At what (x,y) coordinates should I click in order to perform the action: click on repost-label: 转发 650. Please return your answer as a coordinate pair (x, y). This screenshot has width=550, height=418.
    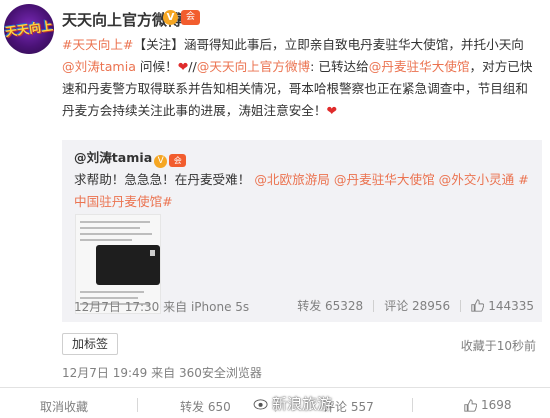
    Looking at the image, I should click on (205, 407).